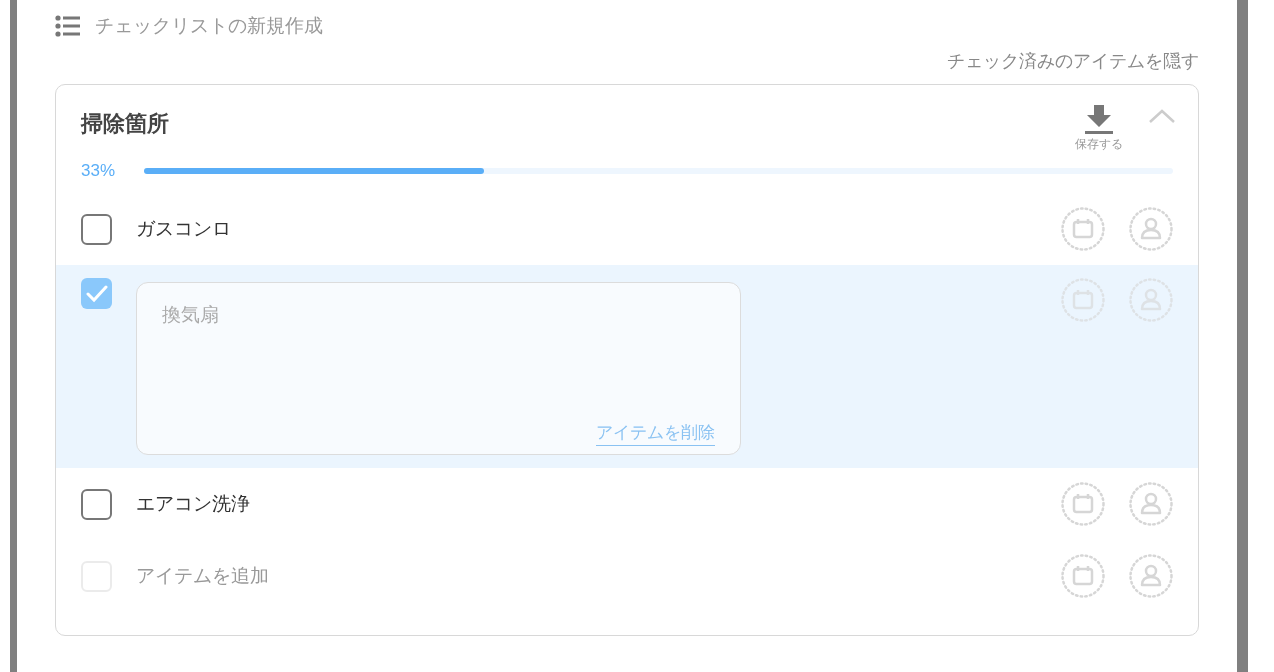 The height and width of the screenshot is (672, 1274). I want to click on list-icon, so click(68, 26).